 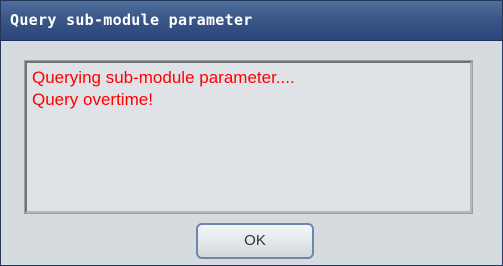 I want to click on error-message: Query overtime!, so click(x=92, y=99).